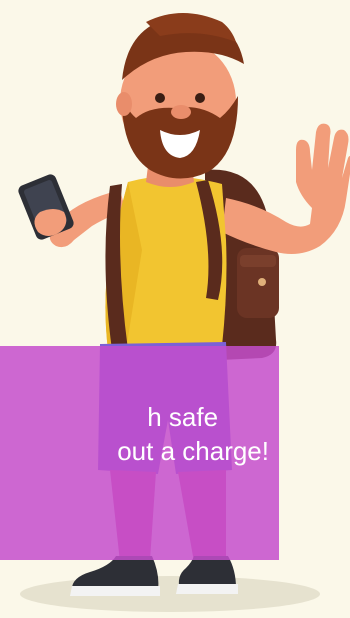  Describe the element at coordinates (193, 451) in the screenshot. I see `promo-line-2: out a charge!` at that location.